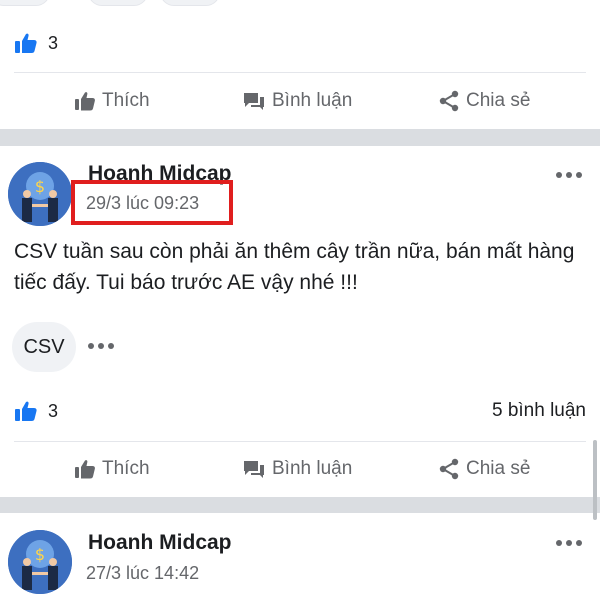  What do you see at coordinates (44, 347) in the screenshot?
I see `topic-tag: CSV` at bounding box center [44, 347].